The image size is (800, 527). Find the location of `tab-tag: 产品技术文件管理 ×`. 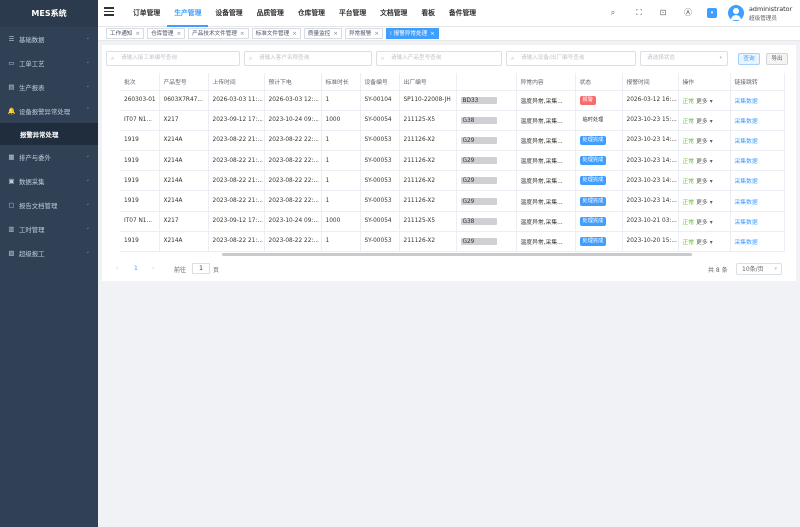

tab-tag: 产品技术文件管理 × is located at coordinates (218, 33).